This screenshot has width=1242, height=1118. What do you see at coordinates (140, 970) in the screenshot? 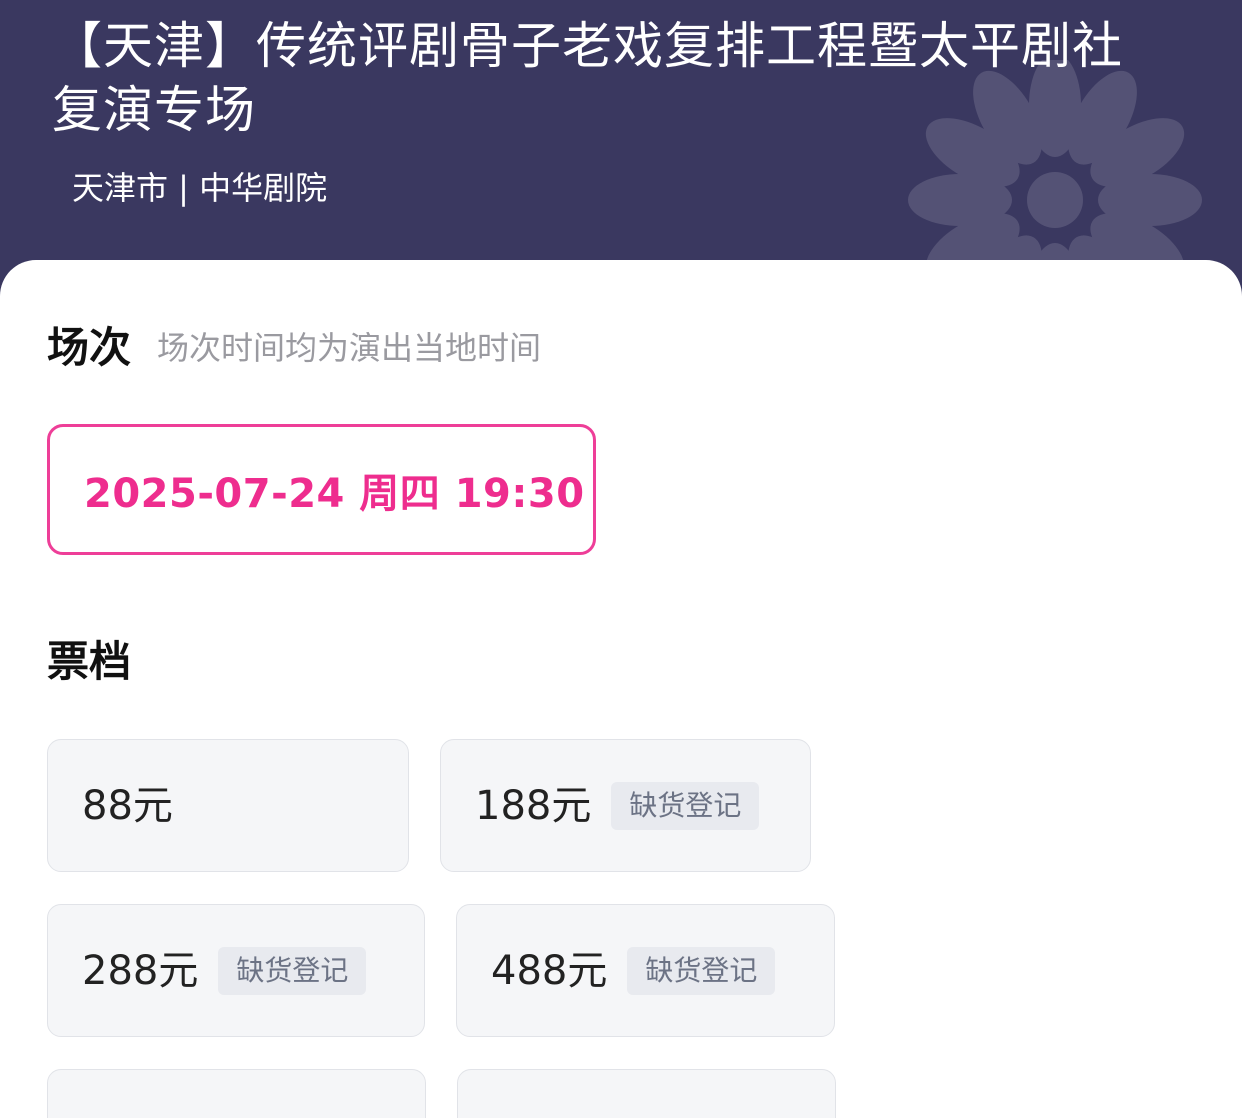
I see `ticket-price: 288元` at bounding box center [140, 970].